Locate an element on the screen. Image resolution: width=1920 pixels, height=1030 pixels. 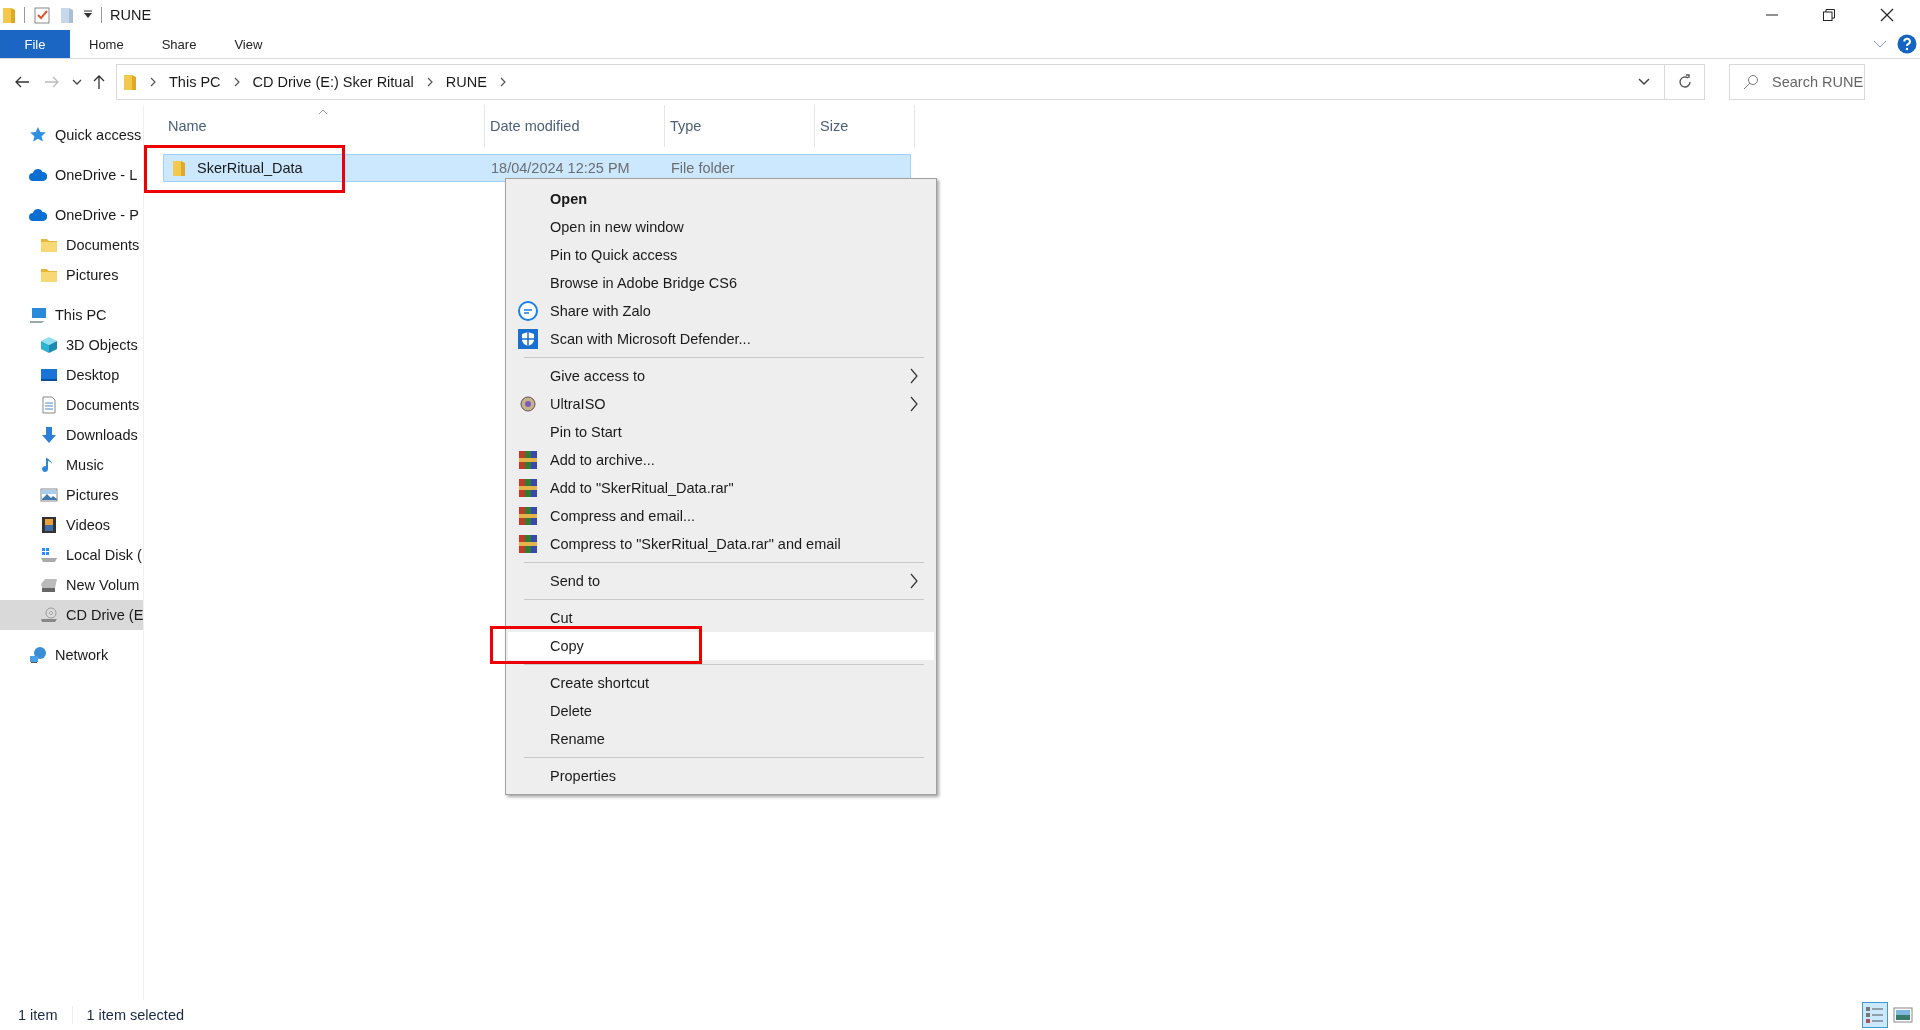
breadcrumb: This PC is located at coordinates (195, 82).